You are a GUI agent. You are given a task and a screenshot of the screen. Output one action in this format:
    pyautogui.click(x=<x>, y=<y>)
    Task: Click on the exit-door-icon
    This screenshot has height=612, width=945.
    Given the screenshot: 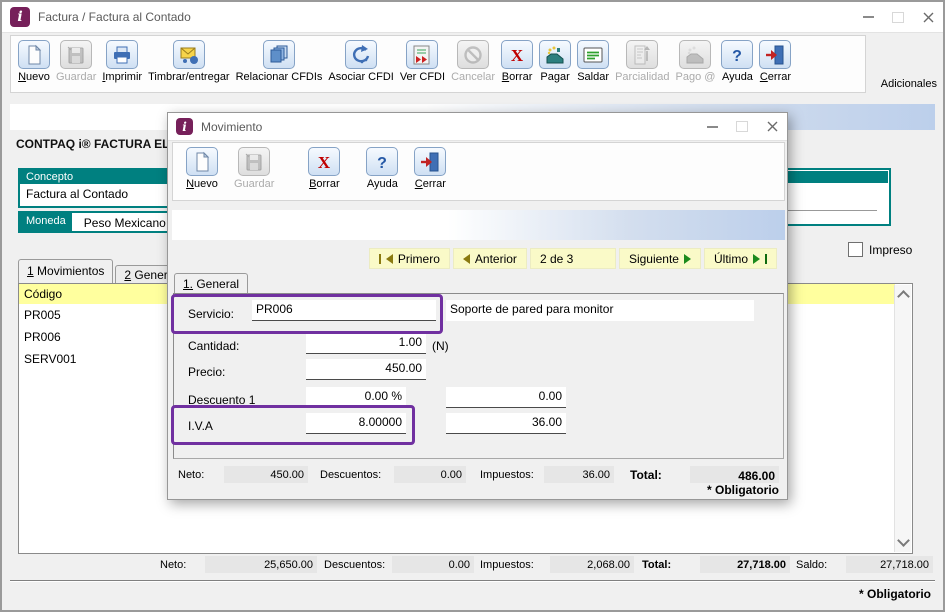 What is the action you would take?
    pyautogui.click(x=775, y=54)
    